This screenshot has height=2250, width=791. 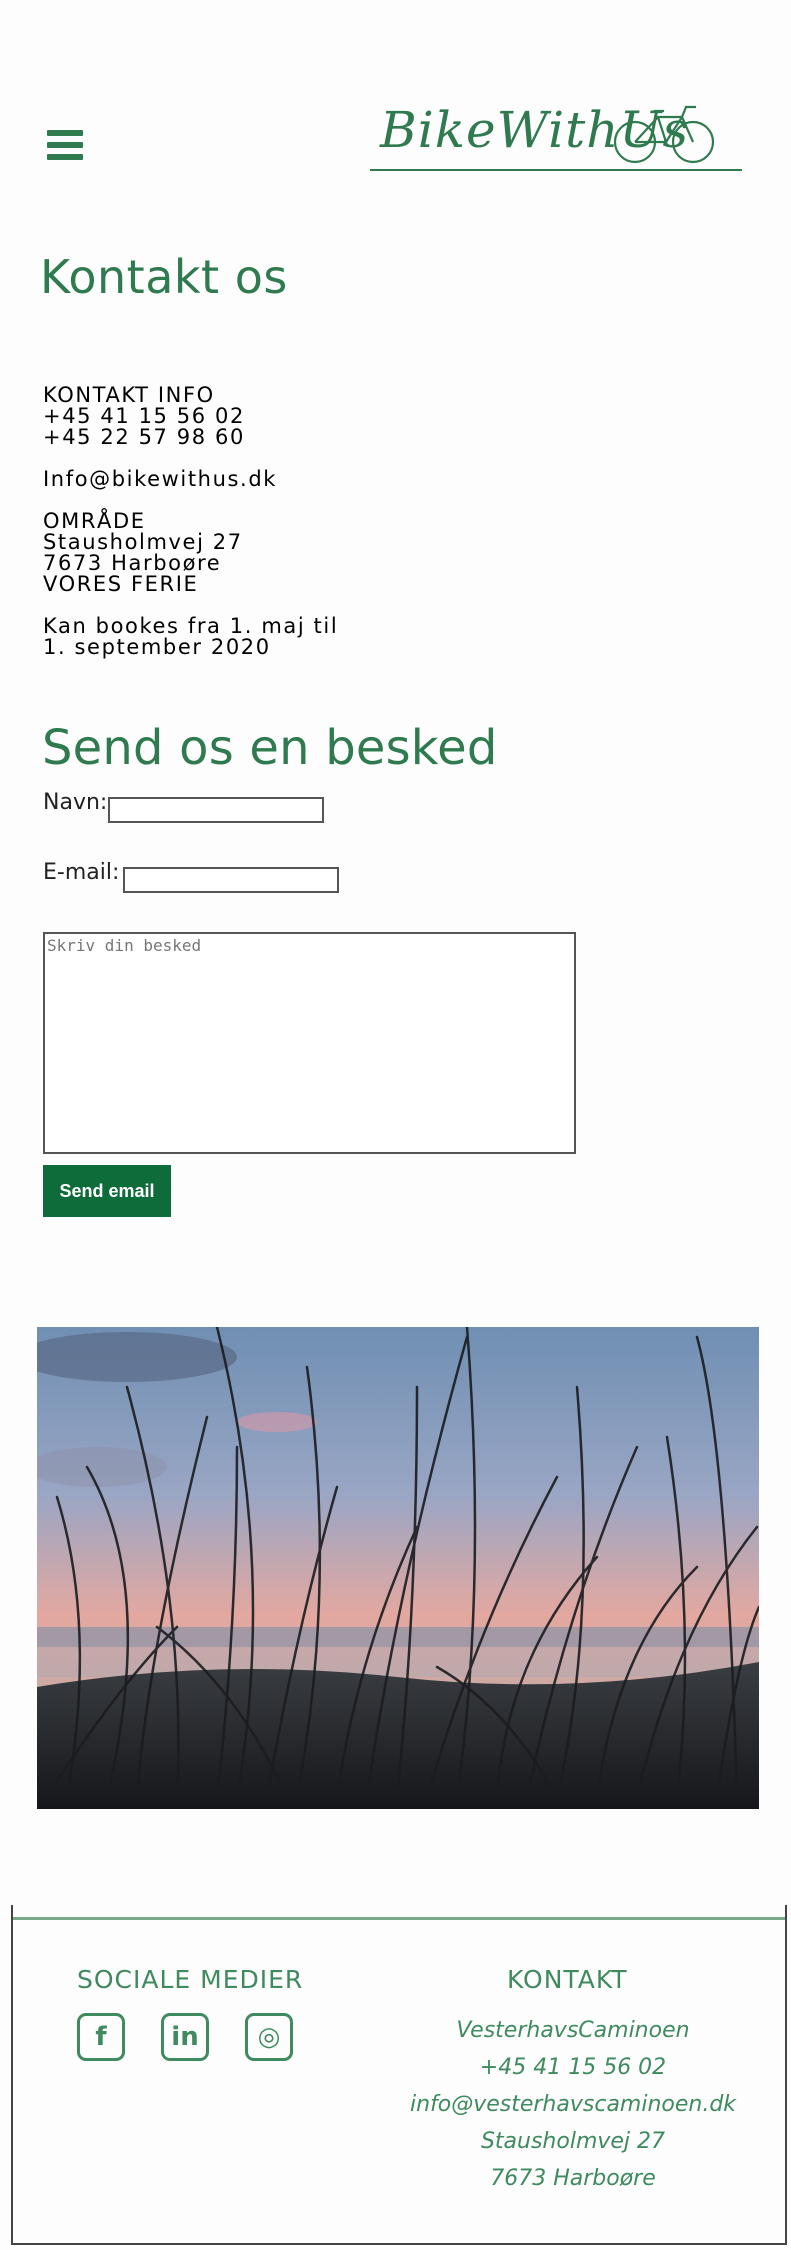 I want to click on area-heading: OMRÅDE, so click(x=94, y=521).